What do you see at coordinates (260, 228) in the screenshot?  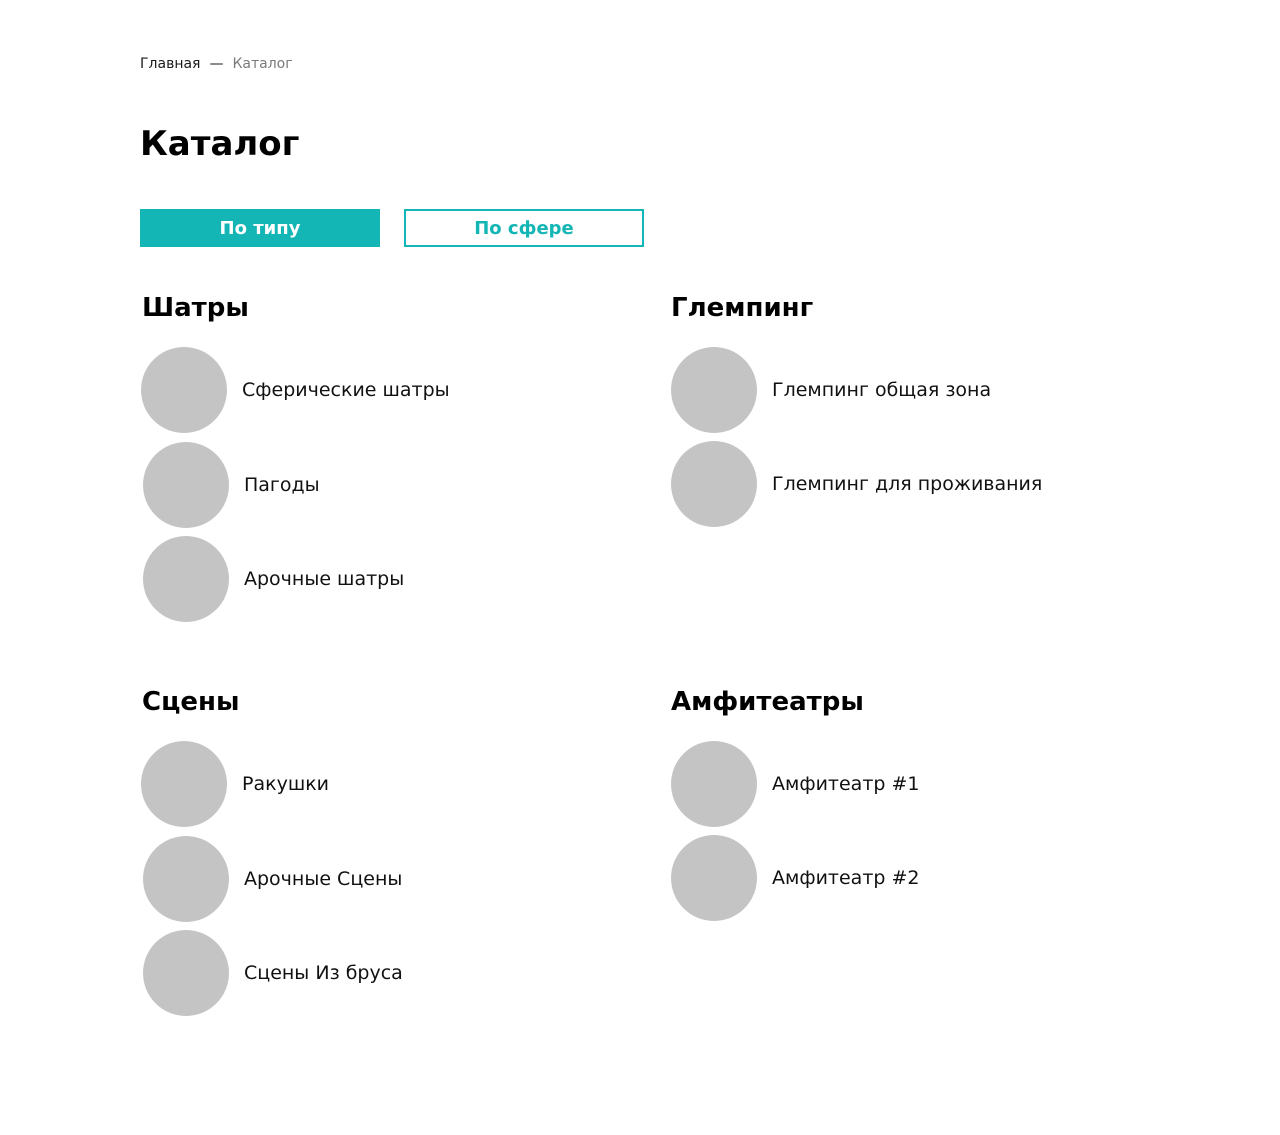 I see `tab-by-type: По типу` at bounding box center [260, 228].